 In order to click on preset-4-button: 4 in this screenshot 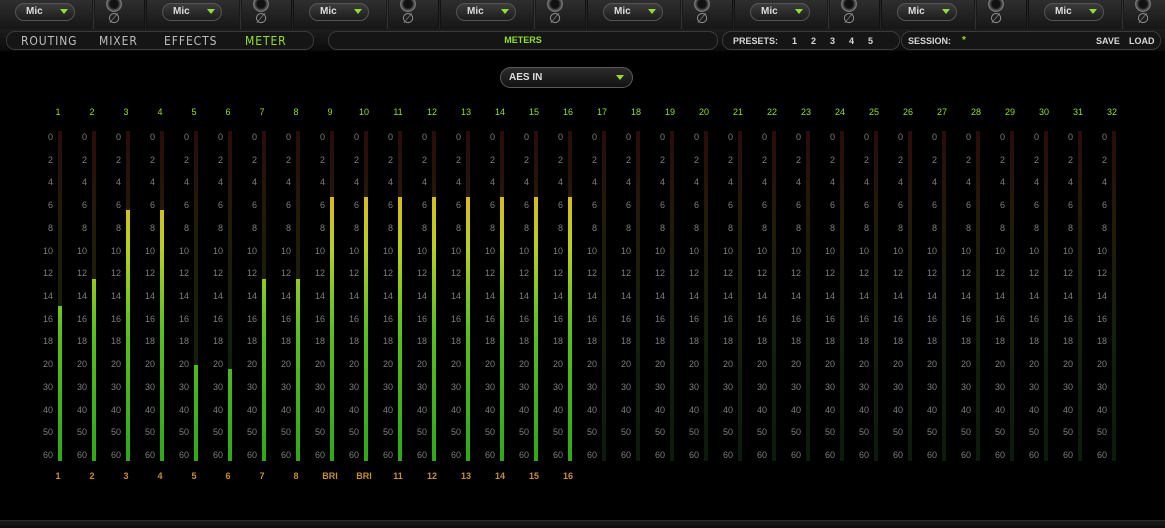, I will do `click(851, 41)`.